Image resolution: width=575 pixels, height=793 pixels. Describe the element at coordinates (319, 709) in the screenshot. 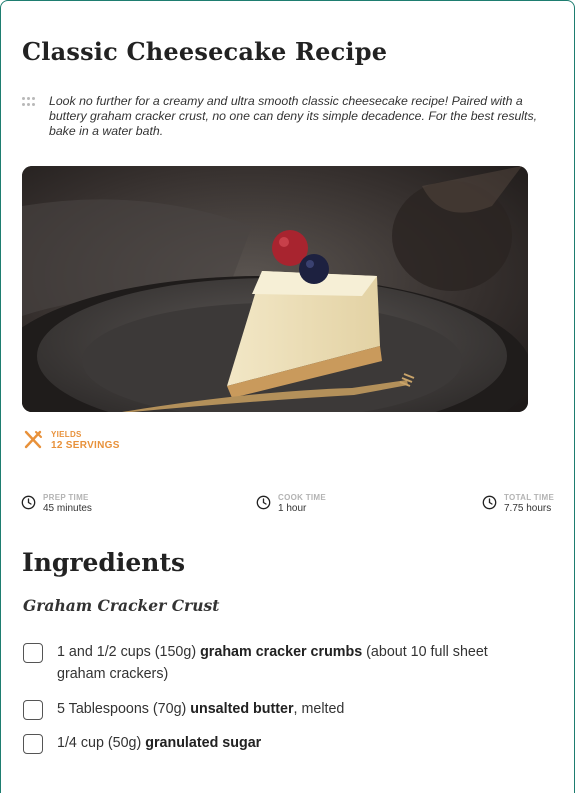

I see `ingredient-note: , melted` at that location.